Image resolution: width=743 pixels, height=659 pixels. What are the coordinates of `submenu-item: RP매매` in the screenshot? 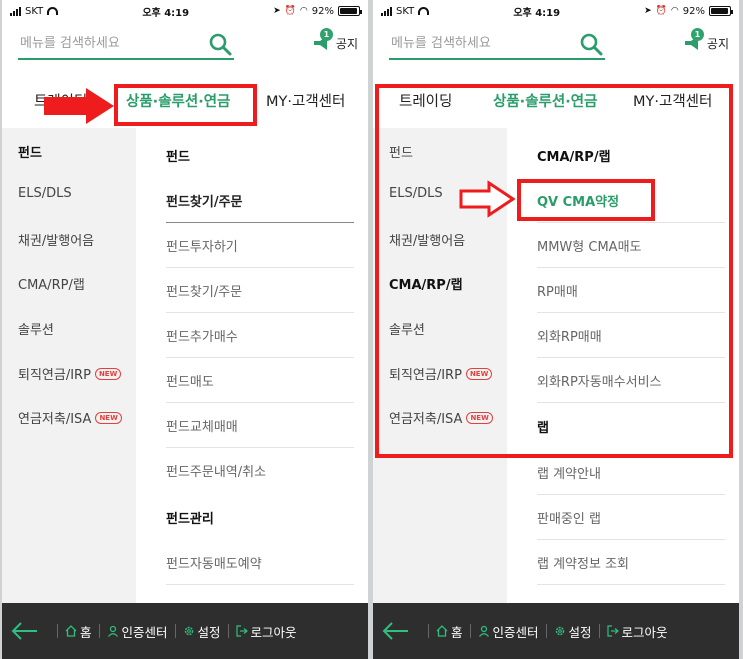 It's located at (631, 290).